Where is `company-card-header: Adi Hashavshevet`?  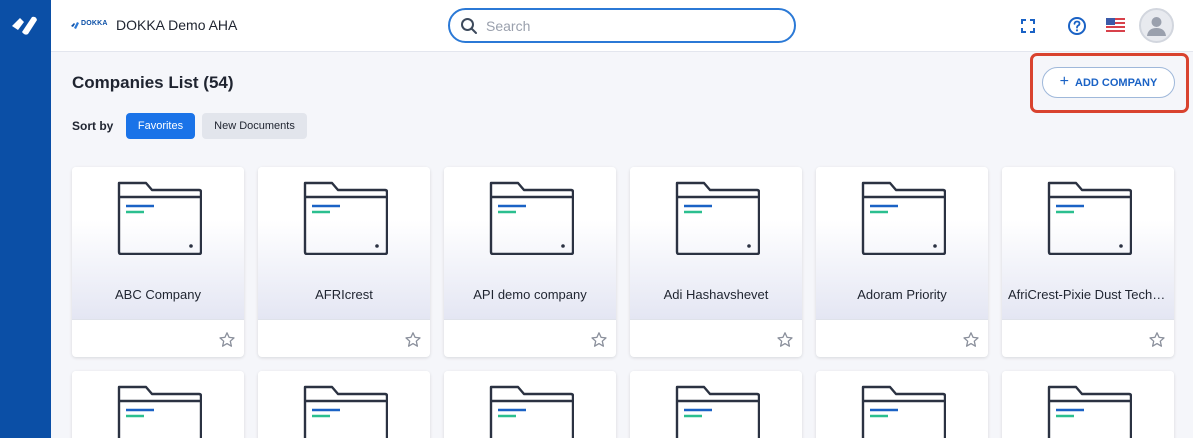
company-card-header: Adi Hashavshevet is located at coordinates (716, 243).